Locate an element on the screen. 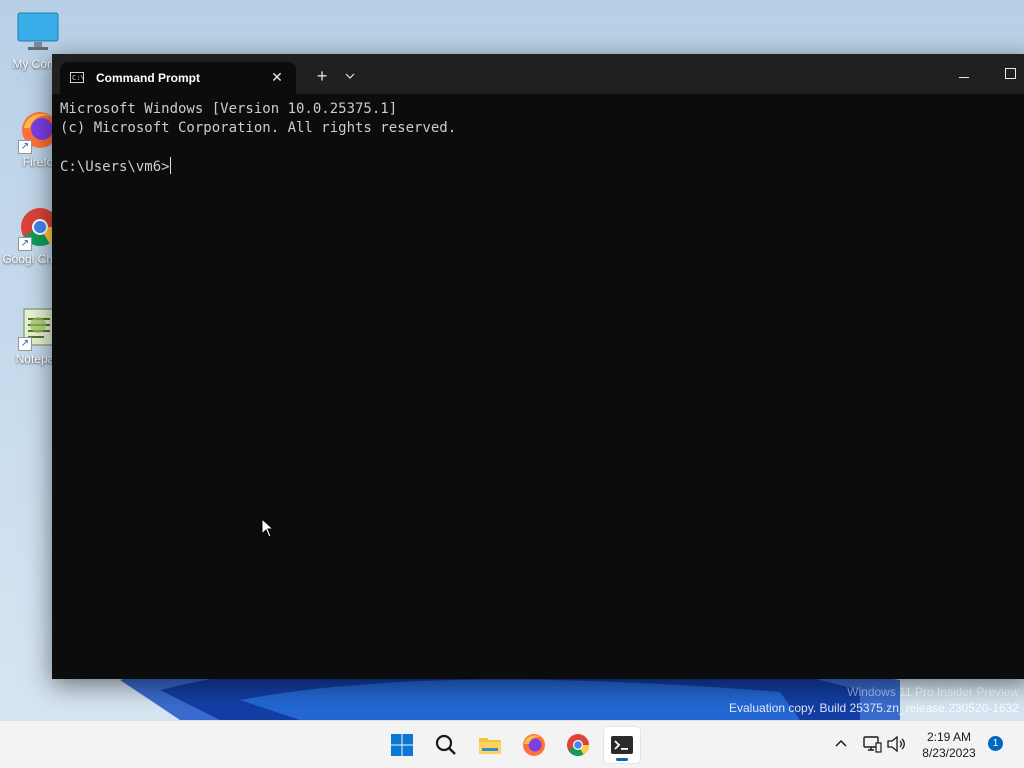 This screenshot has height=768, width=1024. console-line: Microsoft Windows [Version 10.0.25375.1] is located at coordinates (229, 109).